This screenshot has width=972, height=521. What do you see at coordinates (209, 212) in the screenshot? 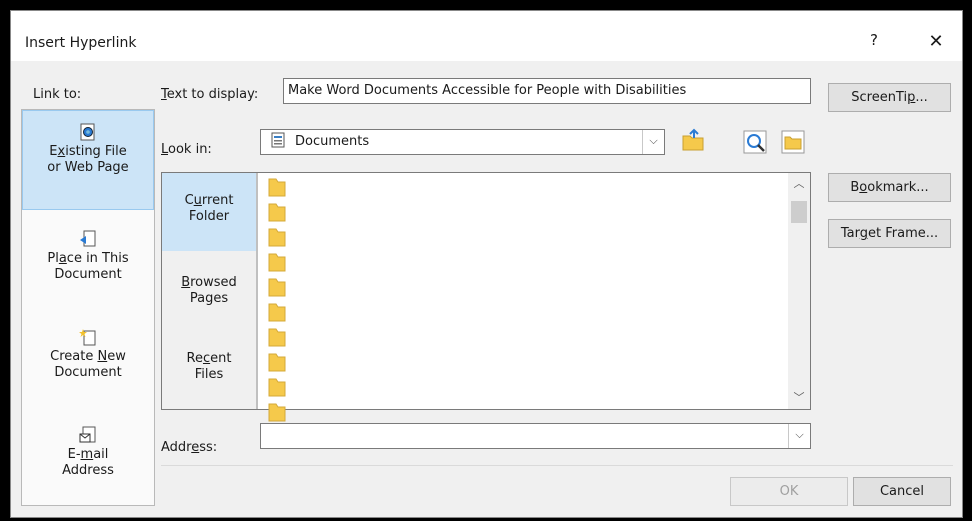
I see `tab-current-folder: Current Folder` at bounding box center [209, 212].